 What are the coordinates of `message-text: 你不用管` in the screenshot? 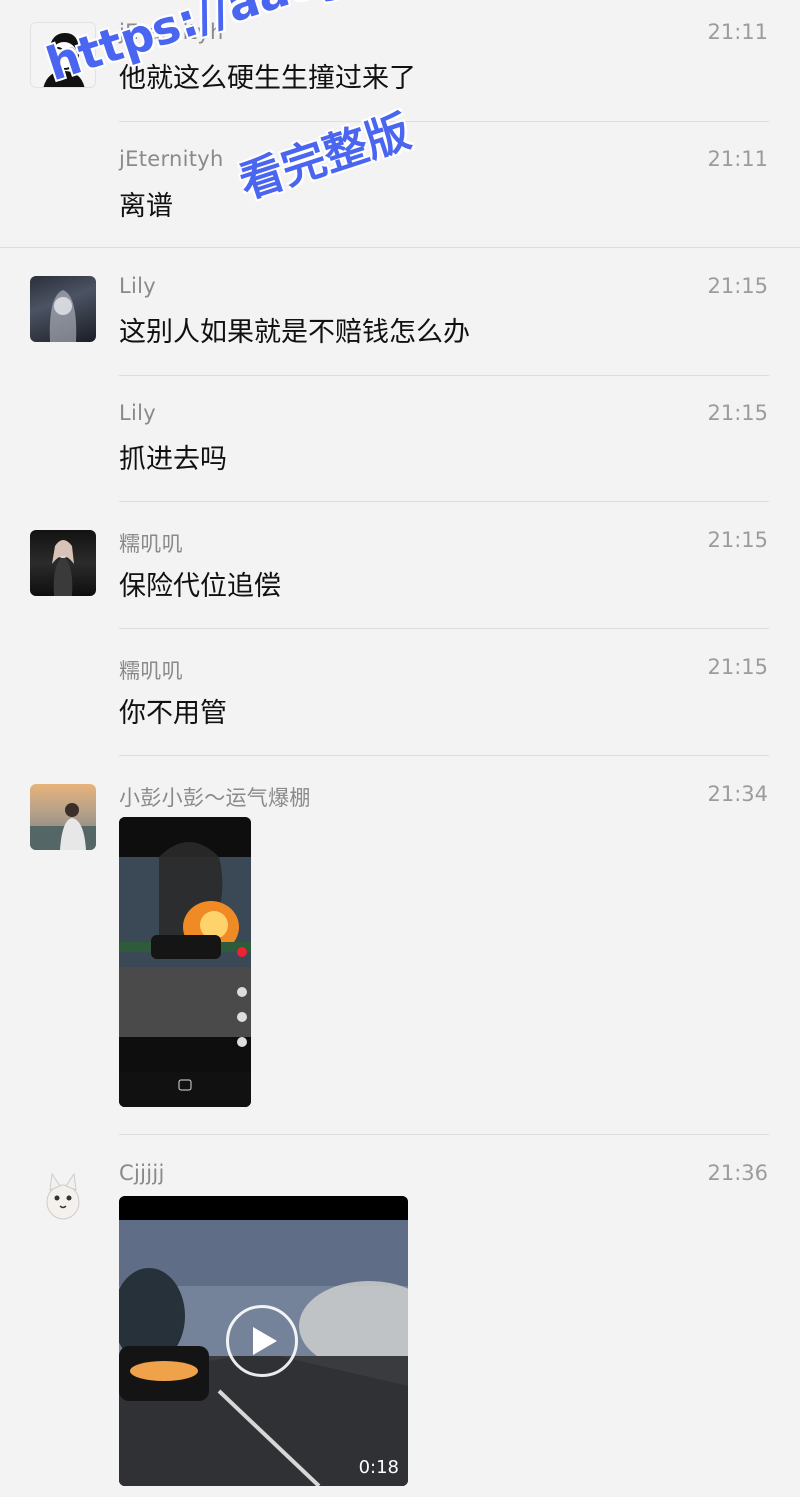 It's located at (173, 710).